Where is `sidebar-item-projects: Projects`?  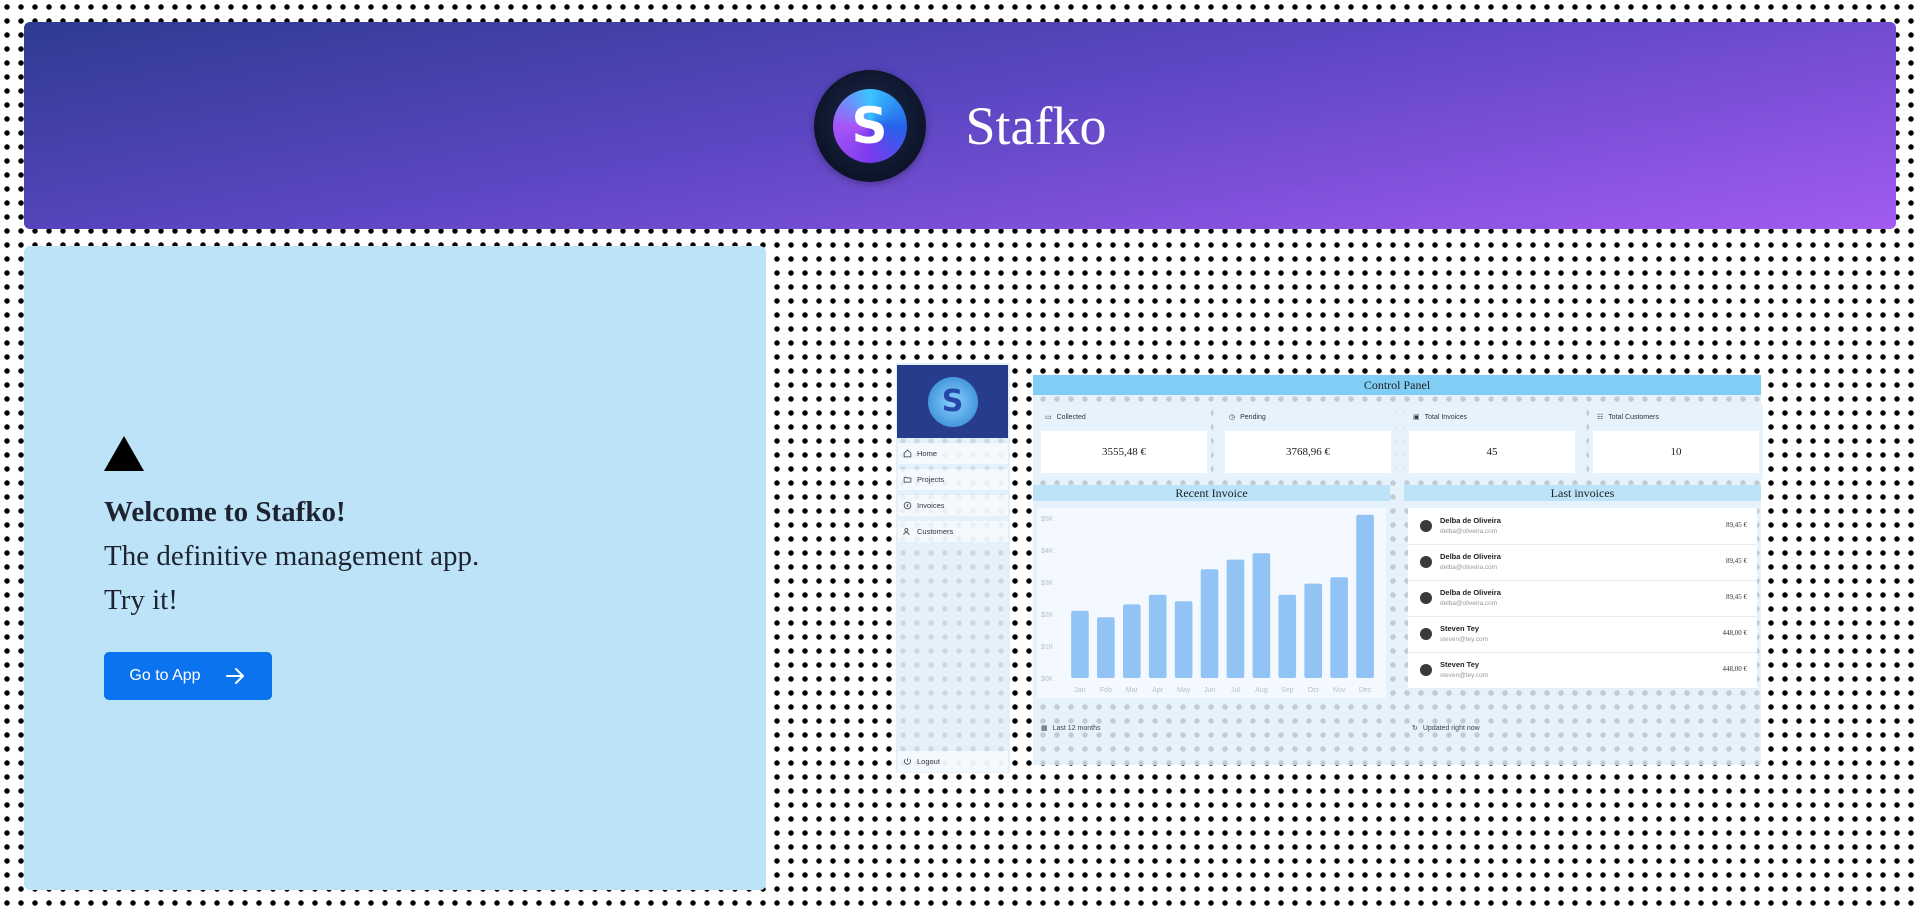 sidebar-item-projects: Projects is located at coordinates (953, 479).